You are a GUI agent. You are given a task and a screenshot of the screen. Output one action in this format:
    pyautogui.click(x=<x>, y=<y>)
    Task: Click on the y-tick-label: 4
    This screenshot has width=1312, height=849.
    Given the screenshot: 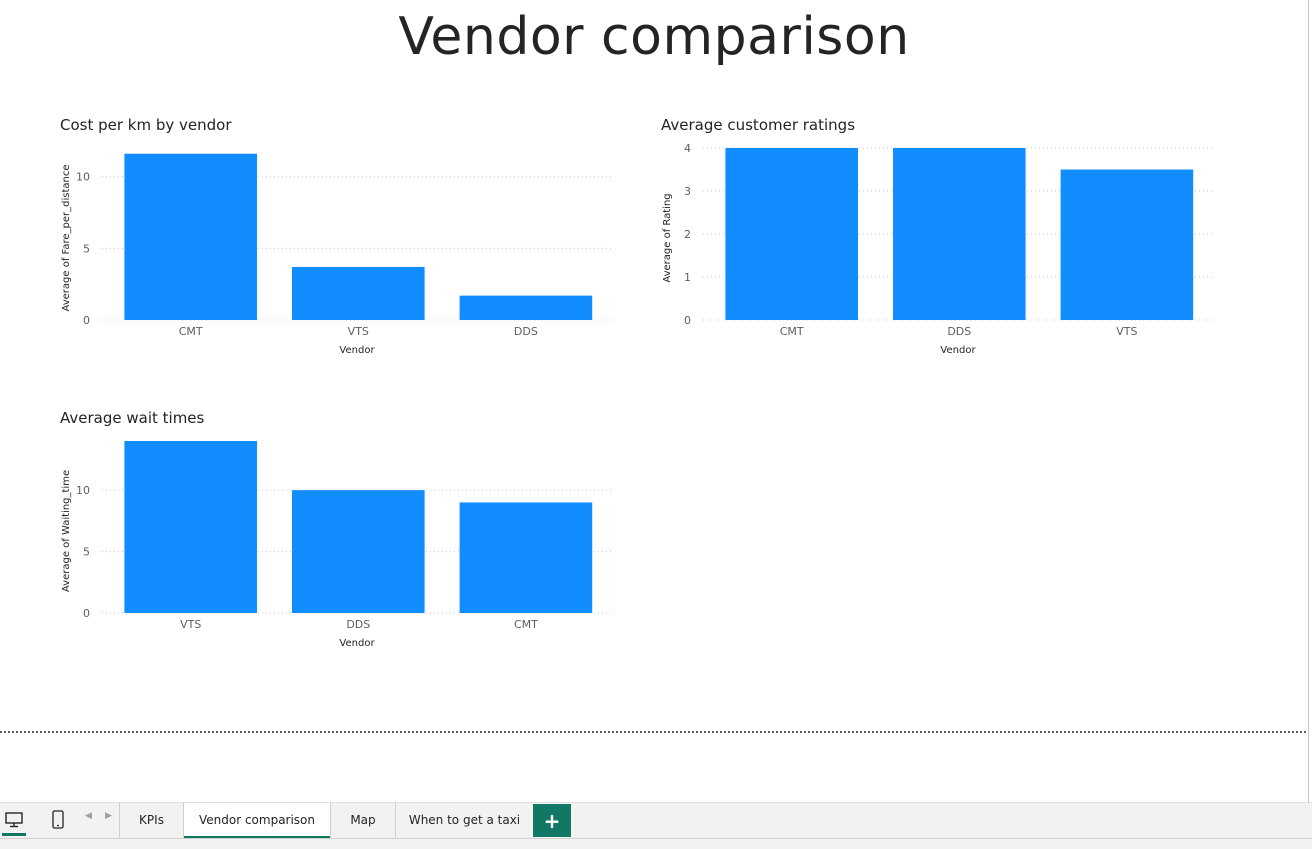 What is the action you would take?
    pyautogui.click(x=687, y=148)
    